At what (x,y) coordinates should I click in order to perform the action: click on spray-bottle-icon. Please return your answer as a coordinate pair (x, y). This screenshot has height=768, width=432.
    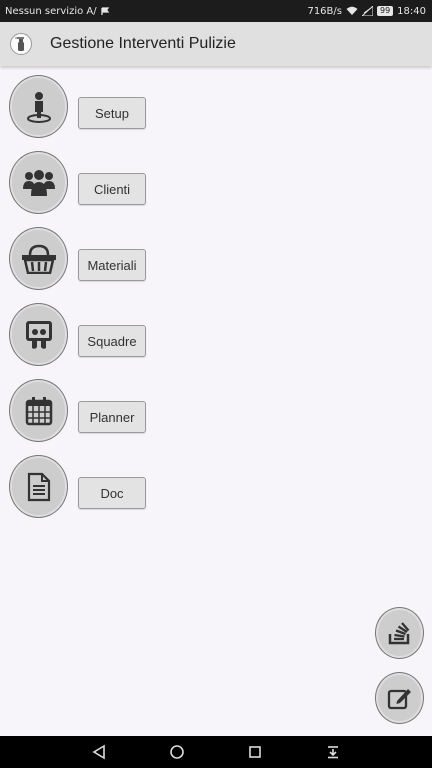
    Looking at the image, I should click on (21, 44).